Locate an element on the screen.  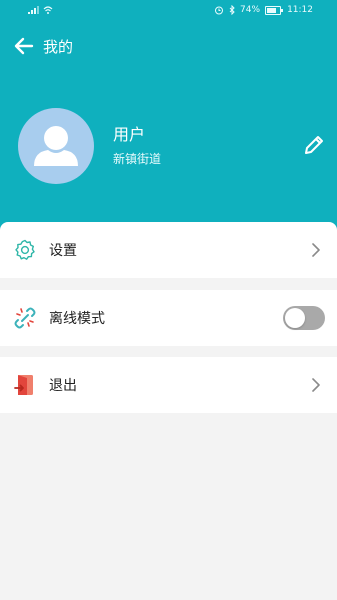
logout-item: 退出 is located at coordinates (168, 385).